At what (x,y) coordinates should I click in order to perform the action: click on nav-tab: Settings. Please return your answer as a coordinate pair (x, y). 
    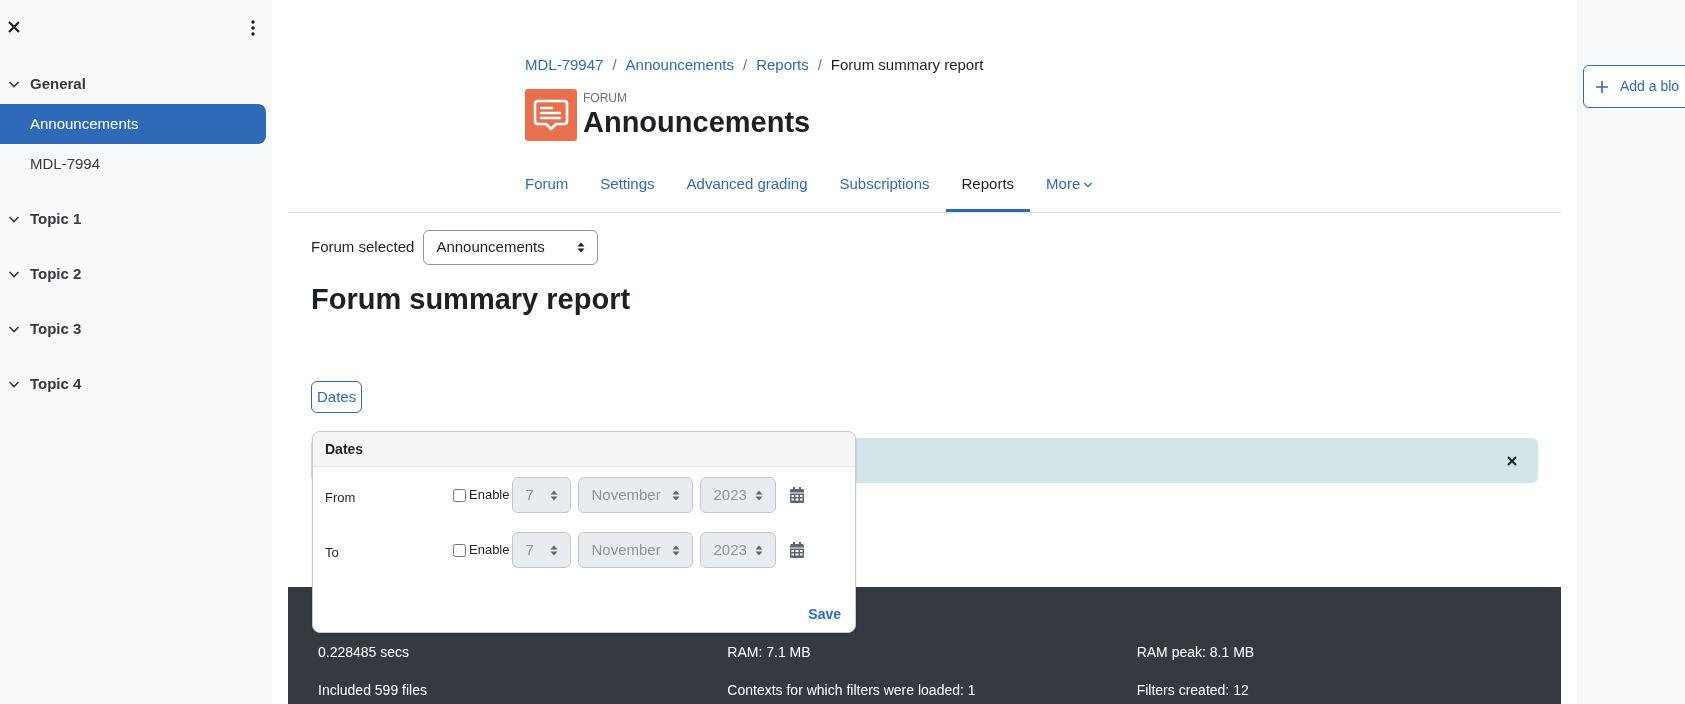
    Looking at the image, I should click on (627, 186).